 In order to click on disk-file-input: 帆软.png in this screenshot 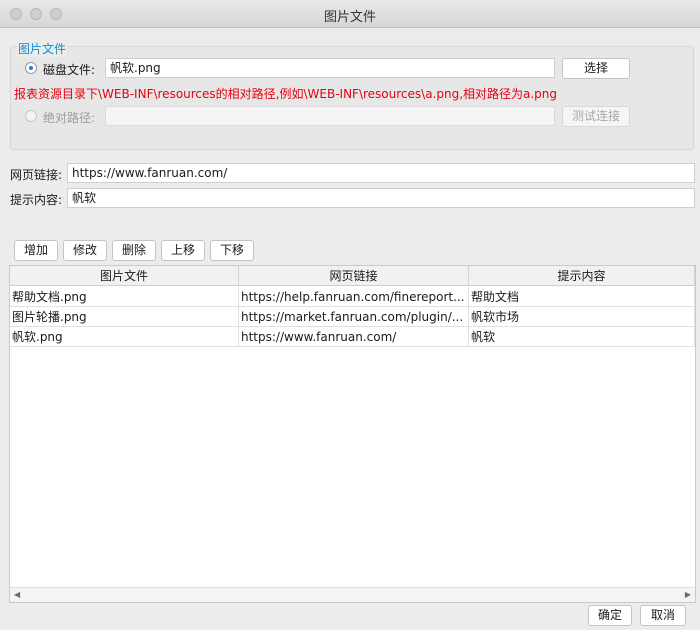, I will do `click(330, 68)`.